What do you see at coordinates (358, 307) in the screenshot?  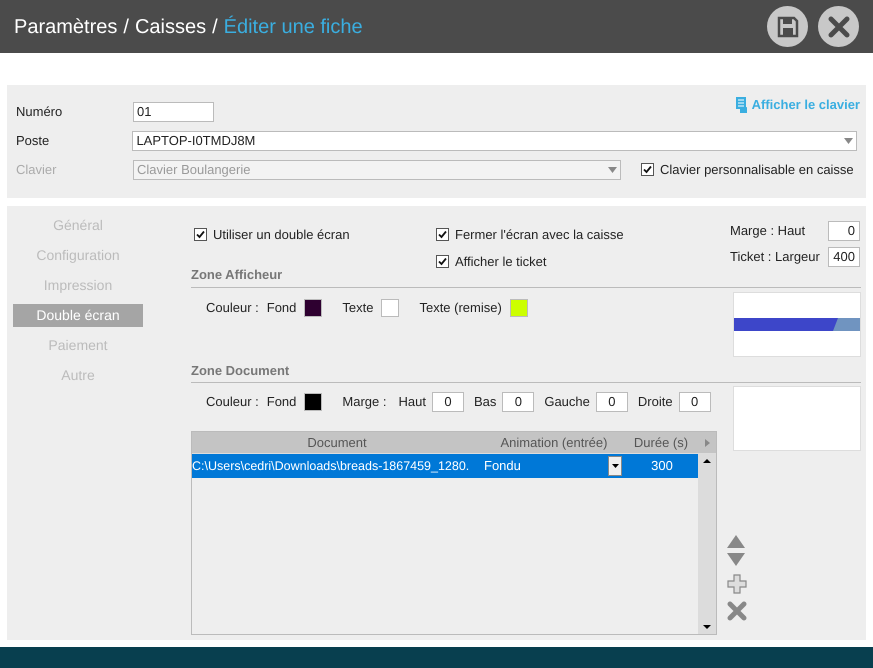 I see `swatch-label: Texte` at bounding box center [358, 307].